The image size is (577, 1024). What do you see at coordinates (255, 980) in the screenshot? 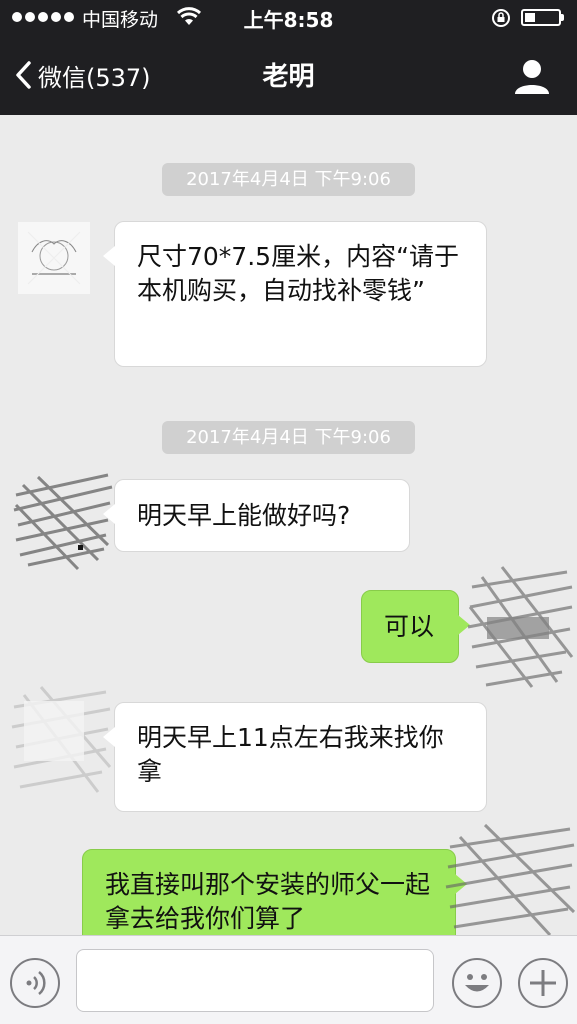
I see `message-input` at bounding box center [255, 980].